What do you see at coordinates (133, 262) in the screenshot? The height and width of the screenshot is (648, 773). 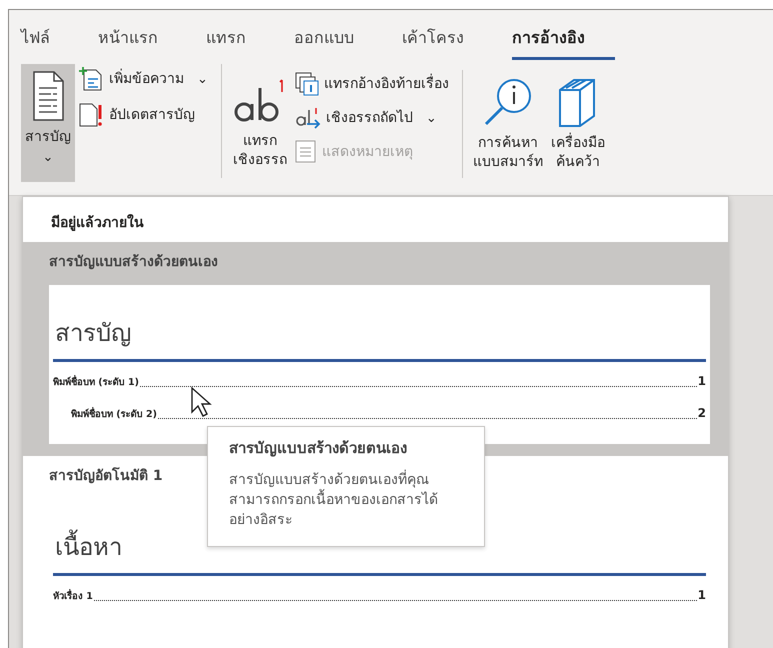 I see `gallery-item-title: สารบัญแบบสร้างด้วยตนเอง` at bounding box center [133, 262].